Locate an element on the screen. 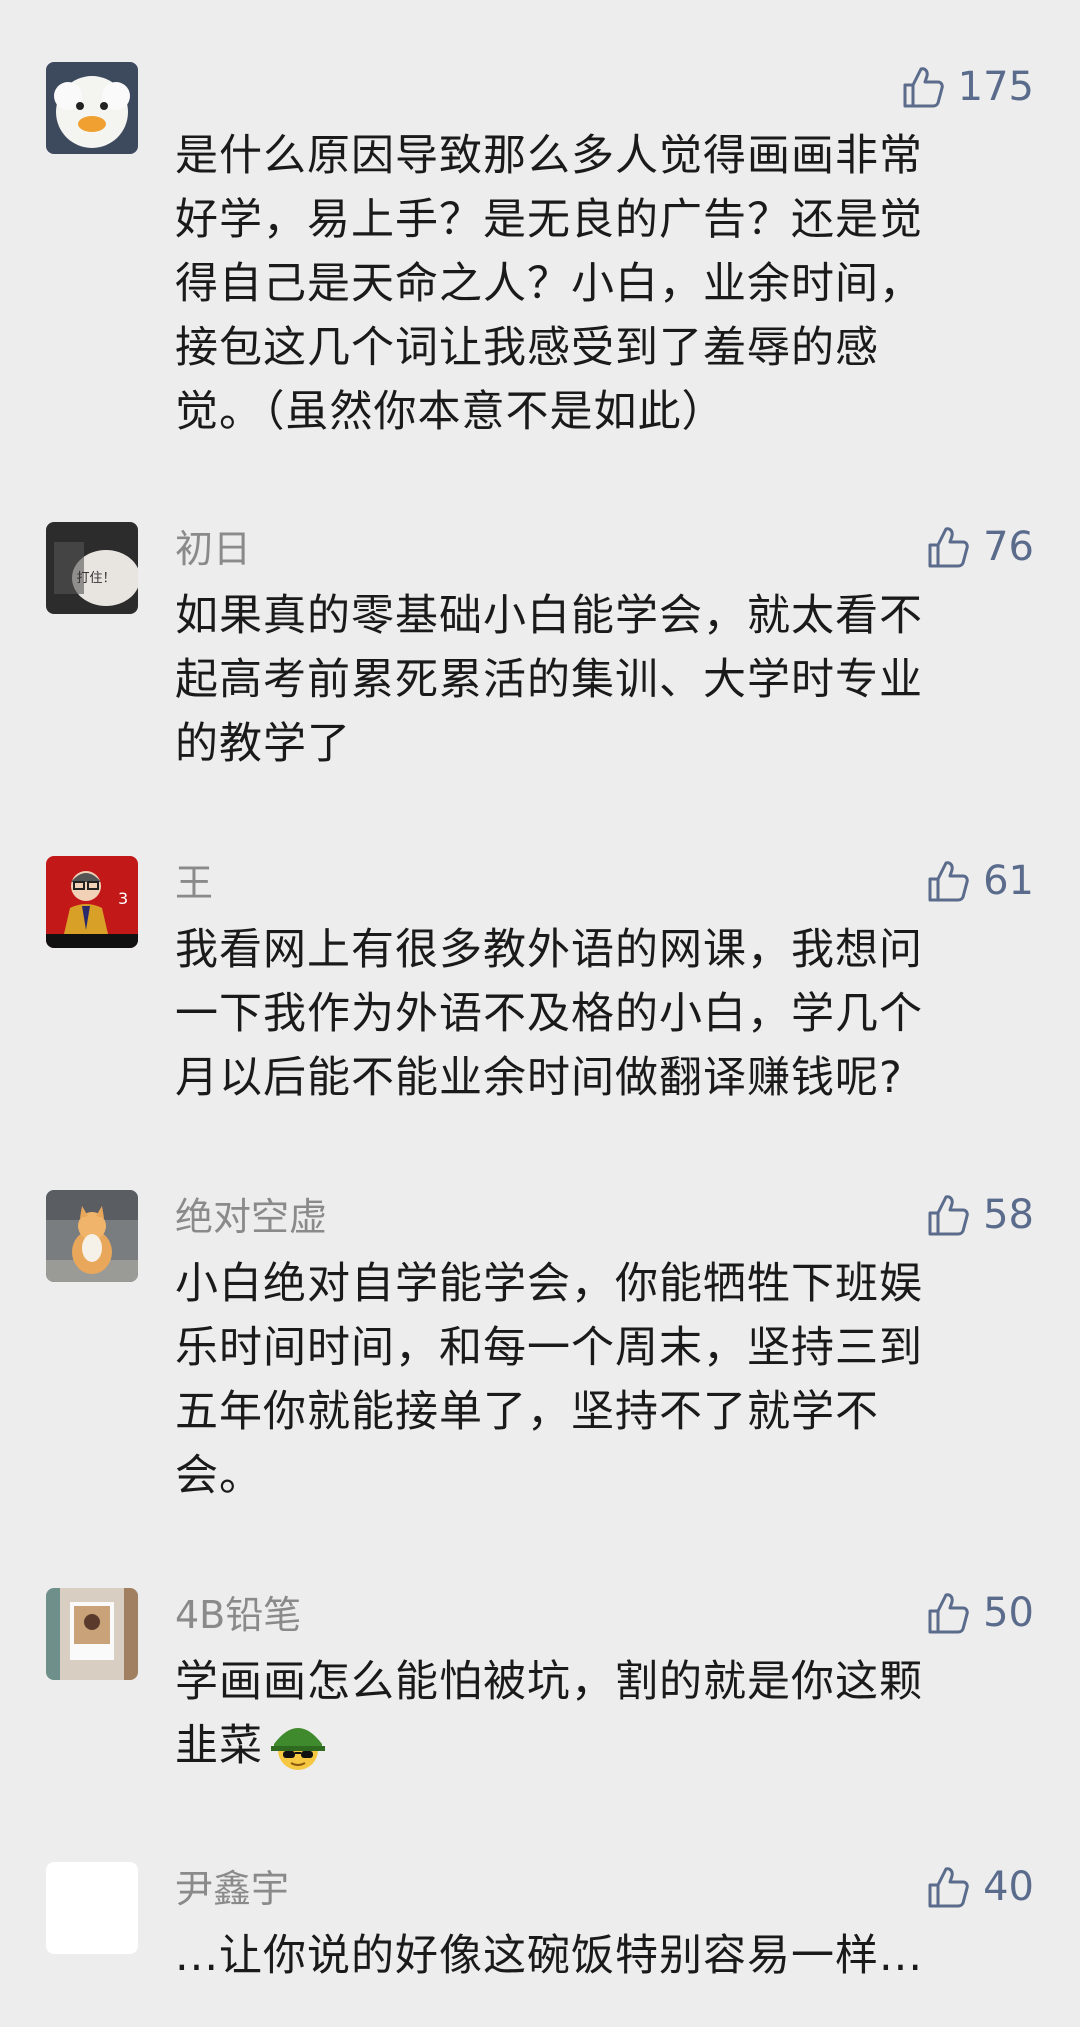  avatar-caption: 3 is located at coordinates (123, 898).